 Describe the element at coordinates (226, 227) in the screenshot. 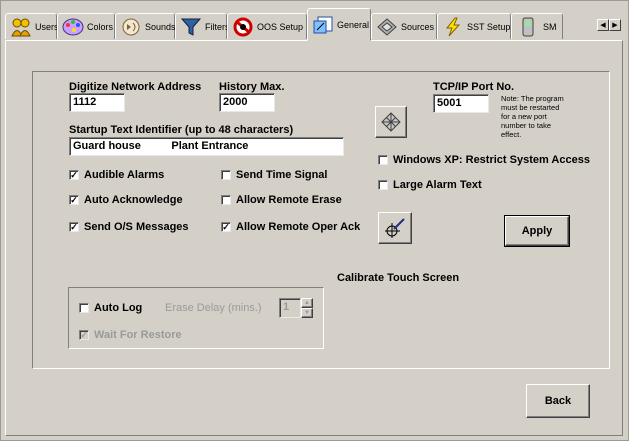

I see `allow-remote-oper-ack-box: ✓` at that location.